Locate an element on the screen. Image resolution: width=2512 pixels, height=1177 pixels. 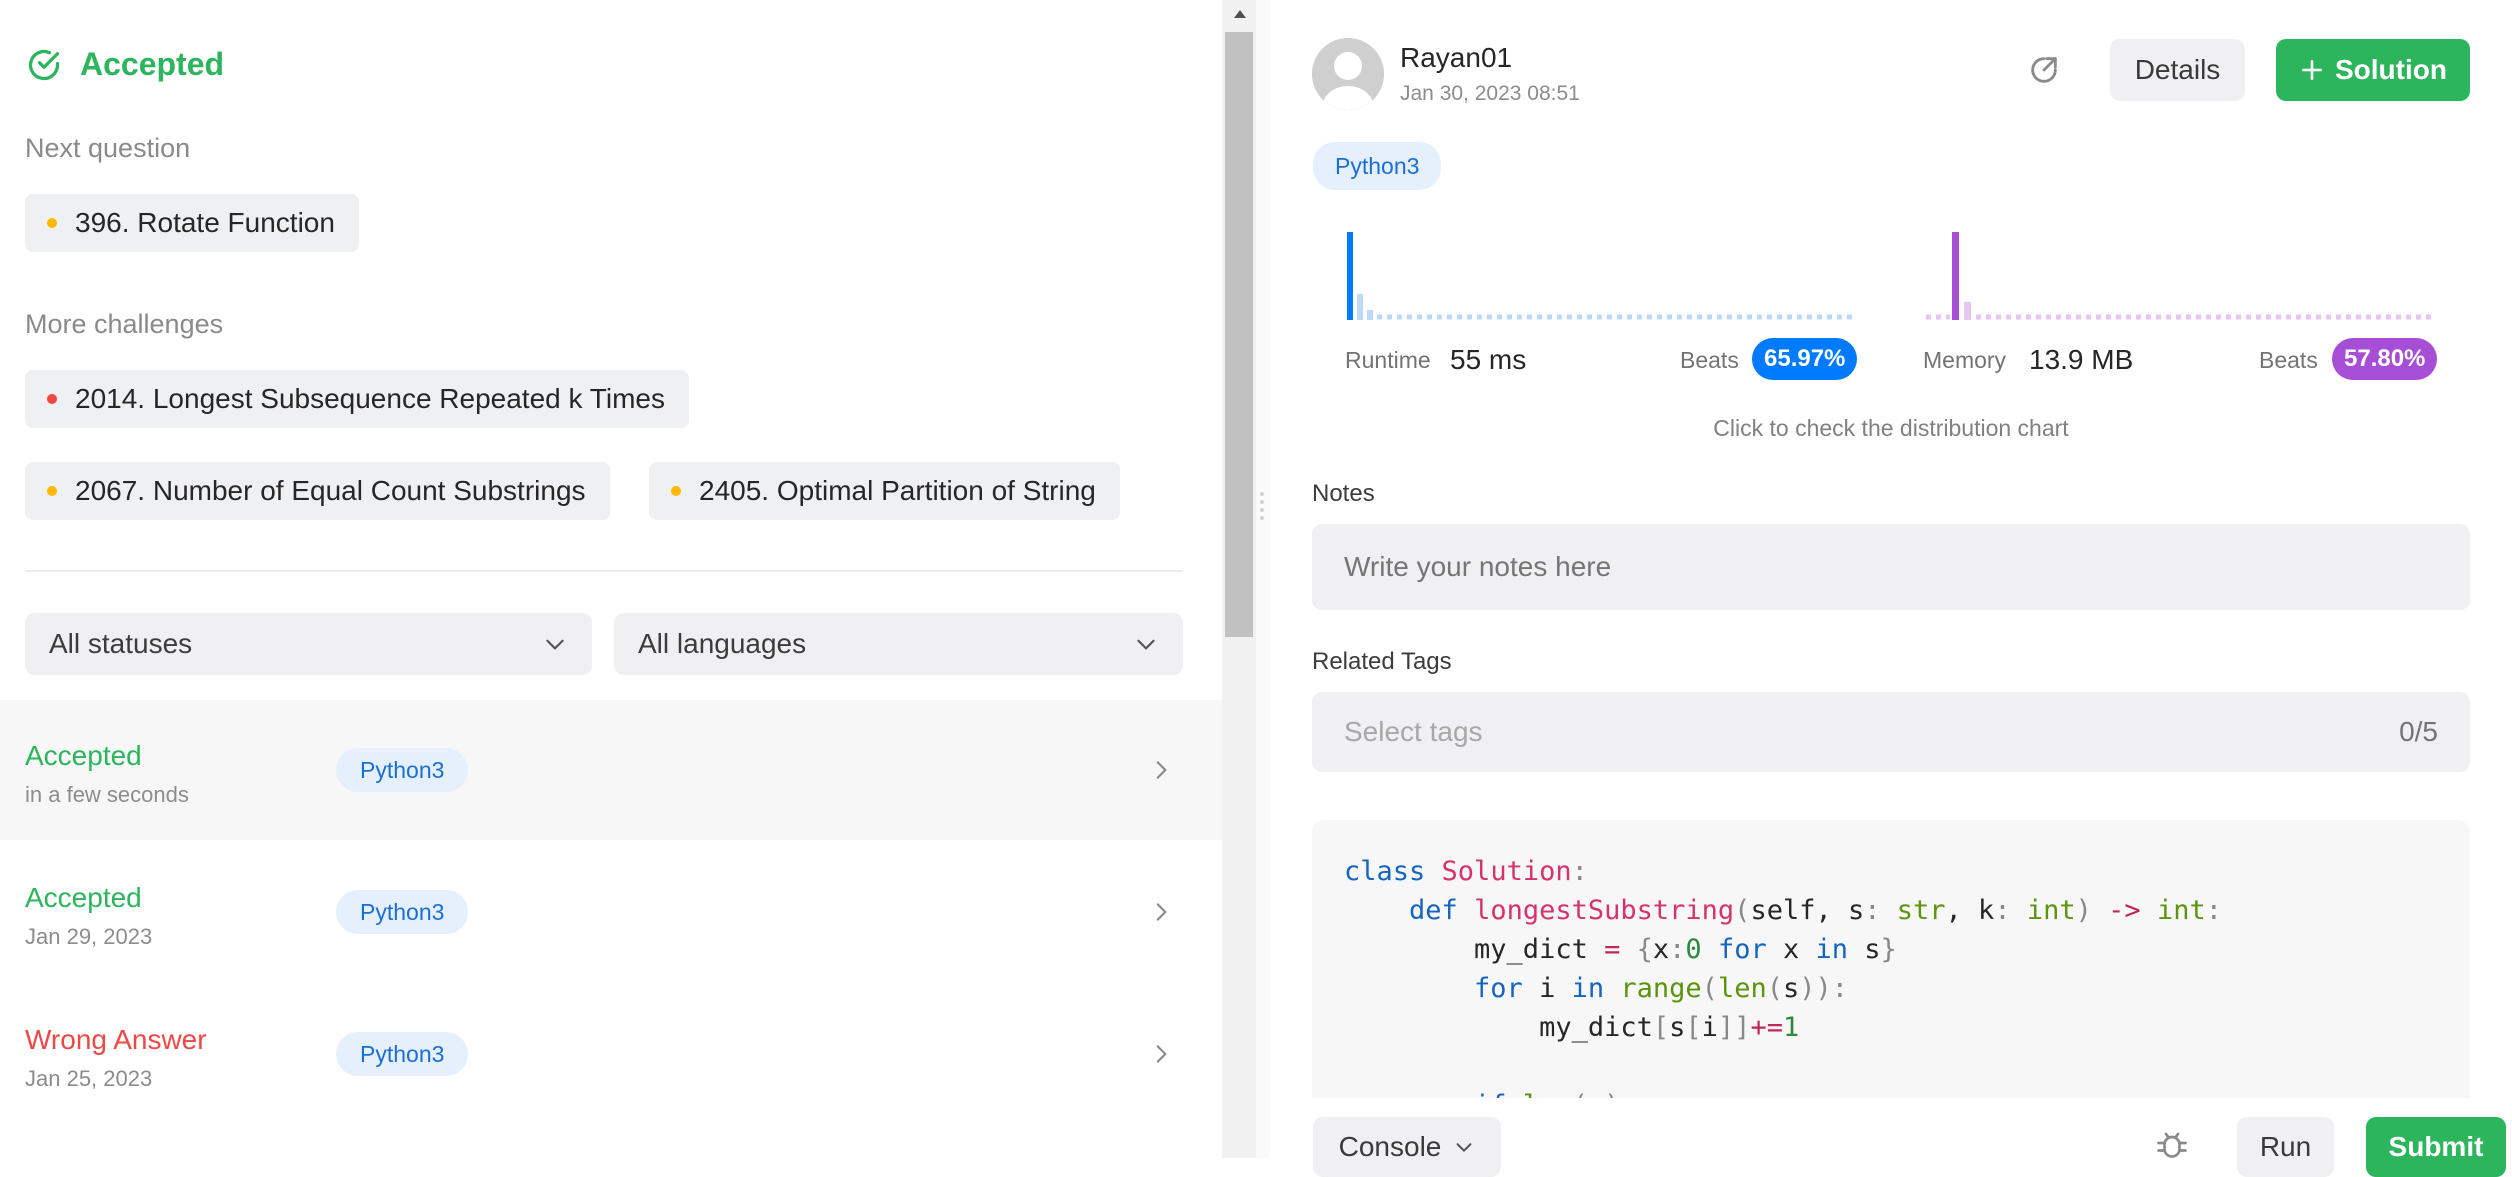
bug-icon is located at coordinates (2172, 1143).